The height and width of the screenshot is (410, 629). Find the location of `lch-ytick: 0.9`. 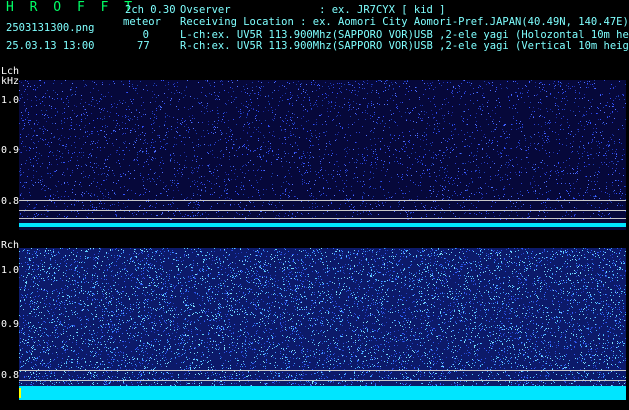

lch-ytick: 0.9 is located at coordinates (10, 150).